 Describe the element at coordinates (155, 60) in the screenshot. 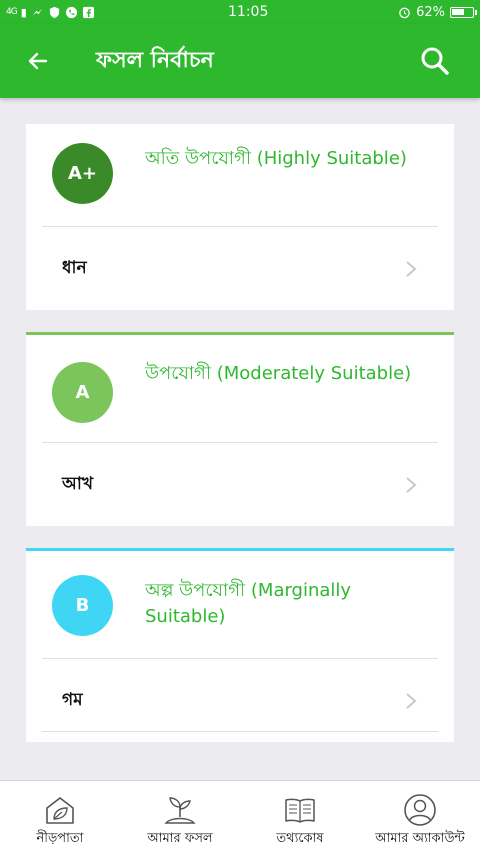

I see `page-title: ফসল নির্বাচন` at that location.